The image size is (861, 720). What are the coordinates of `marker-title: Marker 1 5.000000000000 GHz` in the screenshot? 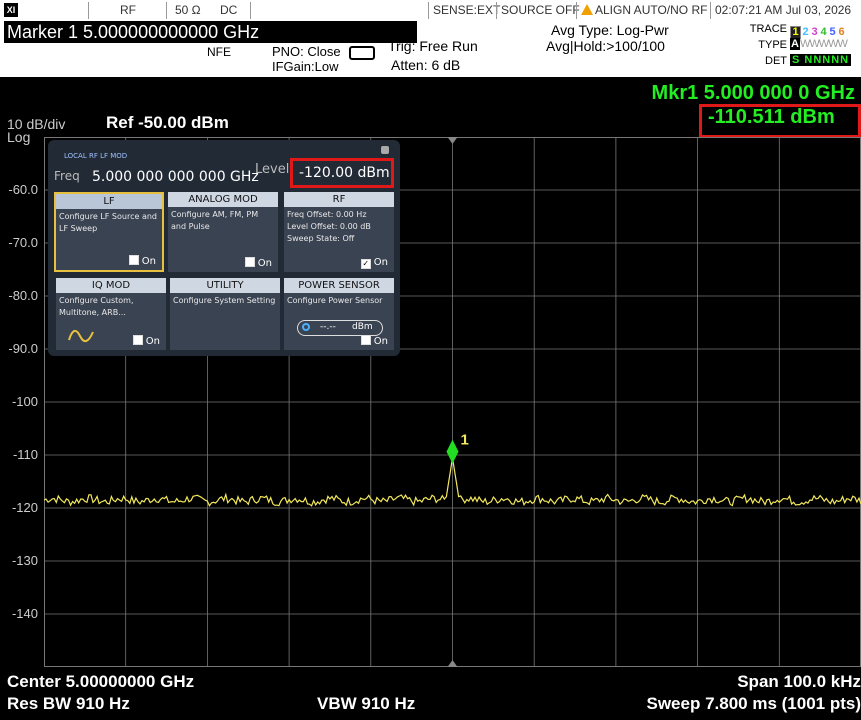 It's located at (210, 32).